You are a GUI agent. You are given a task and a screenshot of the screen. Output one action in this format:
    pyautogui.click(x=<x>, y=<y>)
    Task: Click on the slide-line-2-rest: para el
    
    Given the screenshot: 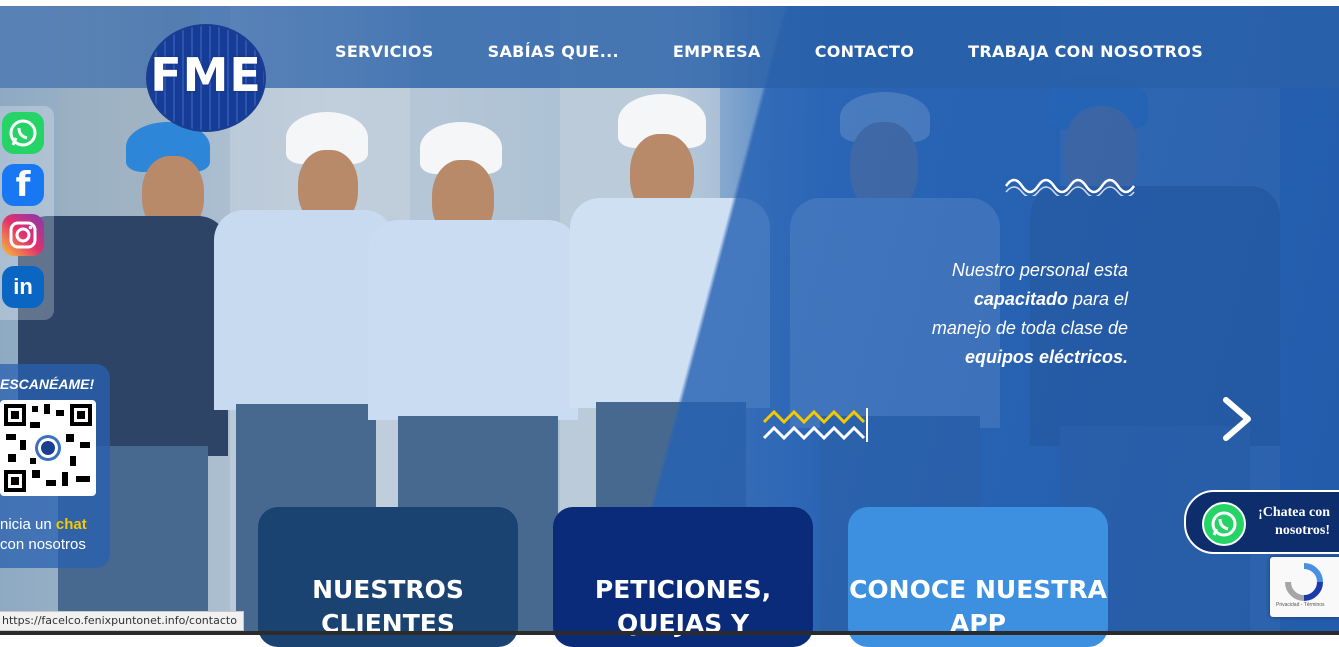 What is the action you would take?
    pyautogui.click(x=1097, y=299)
    